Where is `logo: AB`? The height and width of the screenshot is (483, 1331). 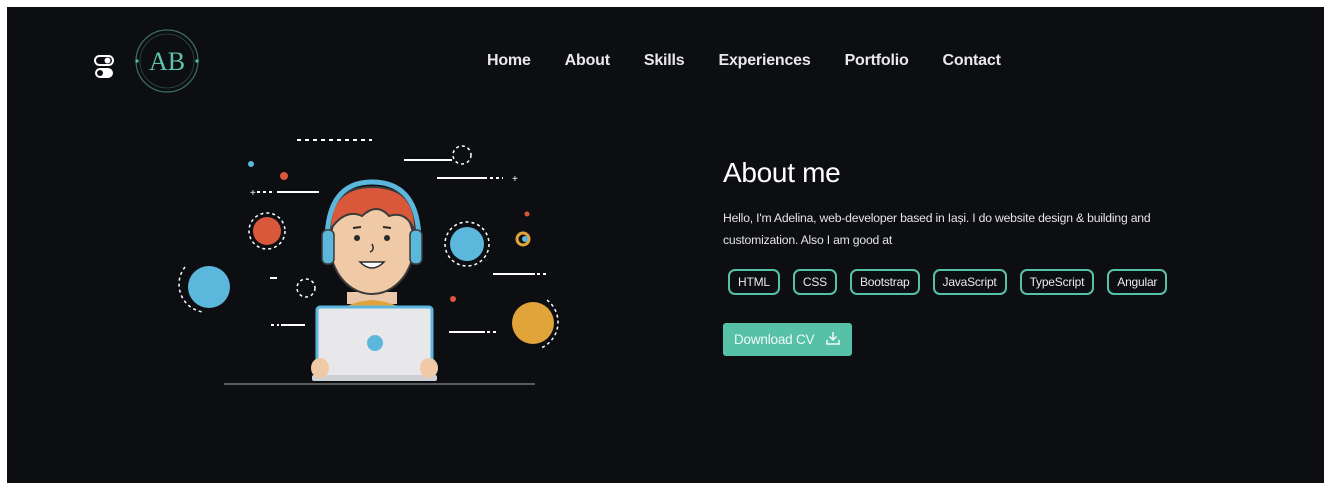 logo: AB is located at coordinates (167, 61).